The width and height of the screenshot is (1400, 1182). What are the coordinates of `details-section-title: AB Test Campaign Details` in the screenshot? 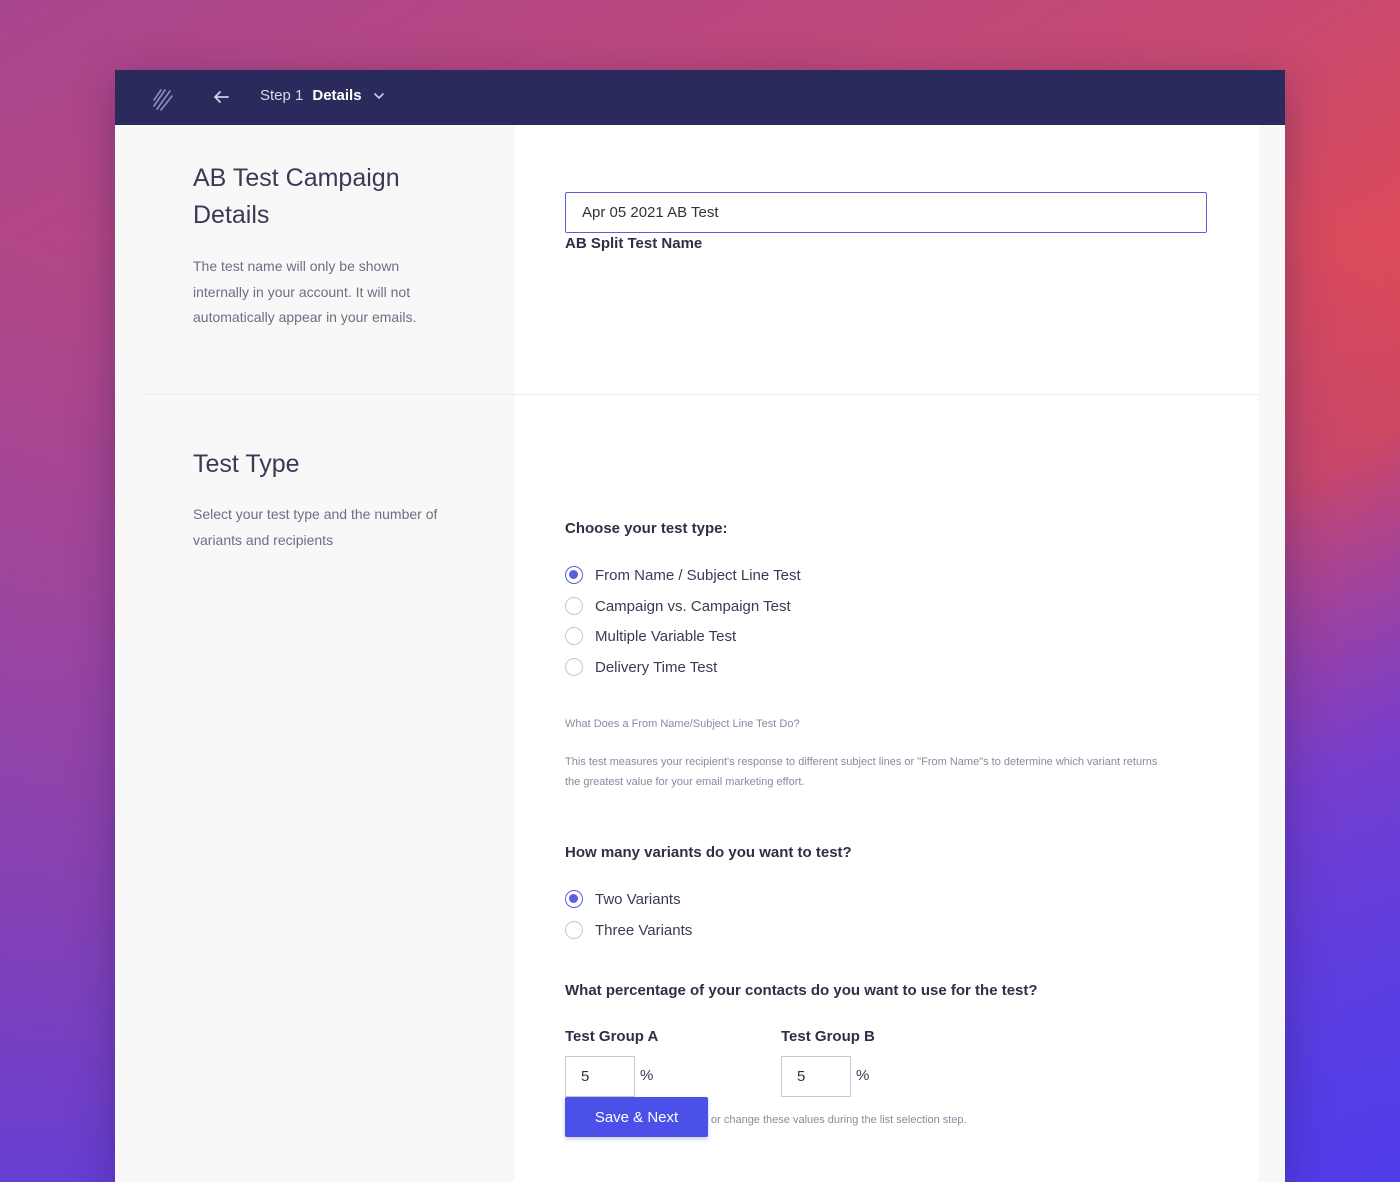 It's located at (296, 197).